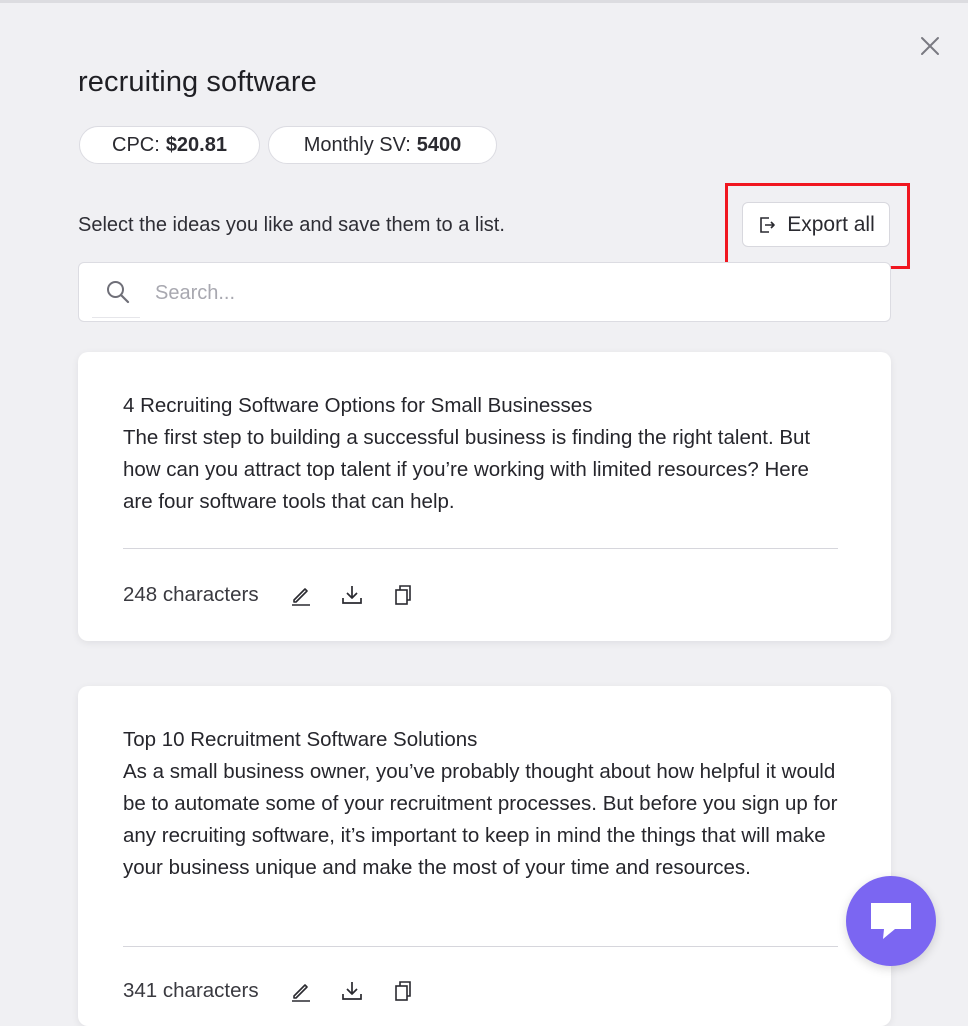 Image resolution: width=968 pixels, height=1026 pixels. I want to click on character-count: 248 characters, so click(191, 594).